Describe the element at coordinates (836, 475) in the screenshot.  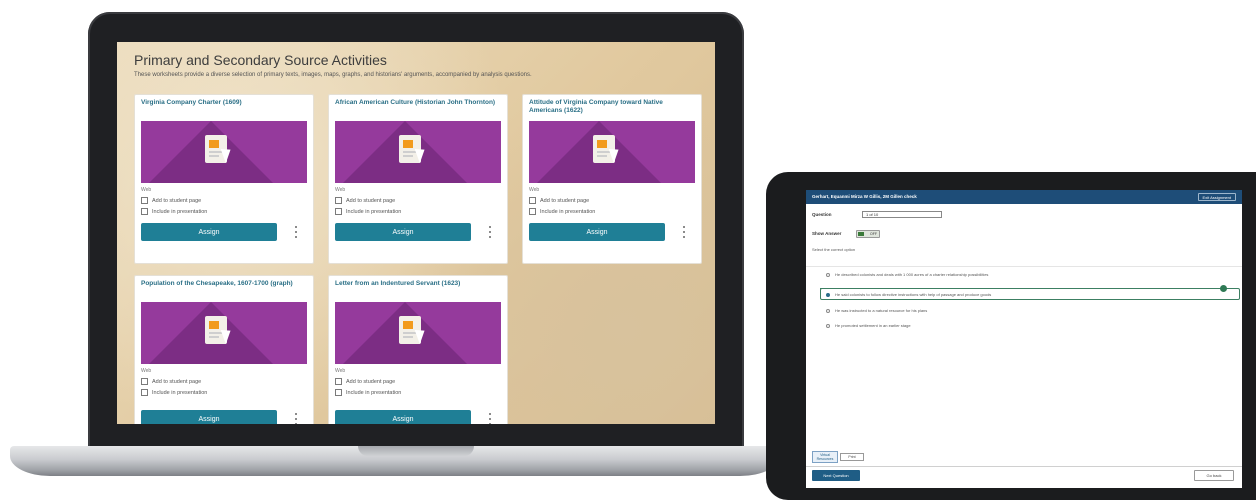
I see `next-question-button: Next Question` at that location.